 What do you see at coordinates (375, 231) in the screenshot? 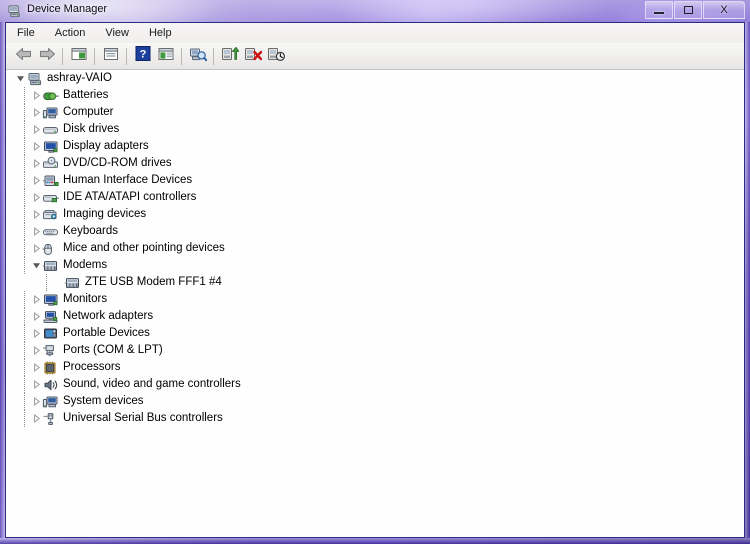
I see `tree-item-keyboards: Keyboards` at bounding box center [375, 231].